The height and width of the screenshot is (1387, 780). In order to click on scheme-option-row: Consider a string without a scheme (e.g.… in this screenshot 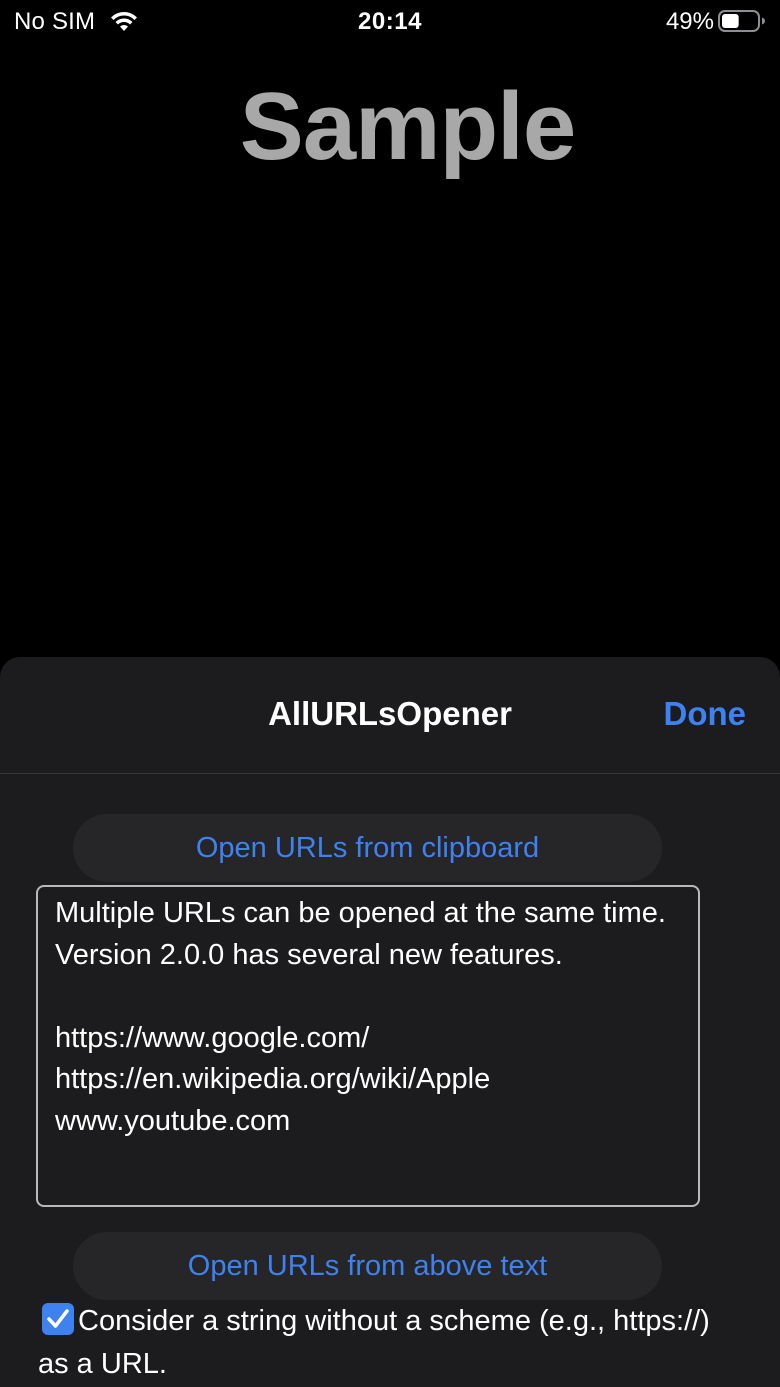, I will do `click(388, 1343)`.